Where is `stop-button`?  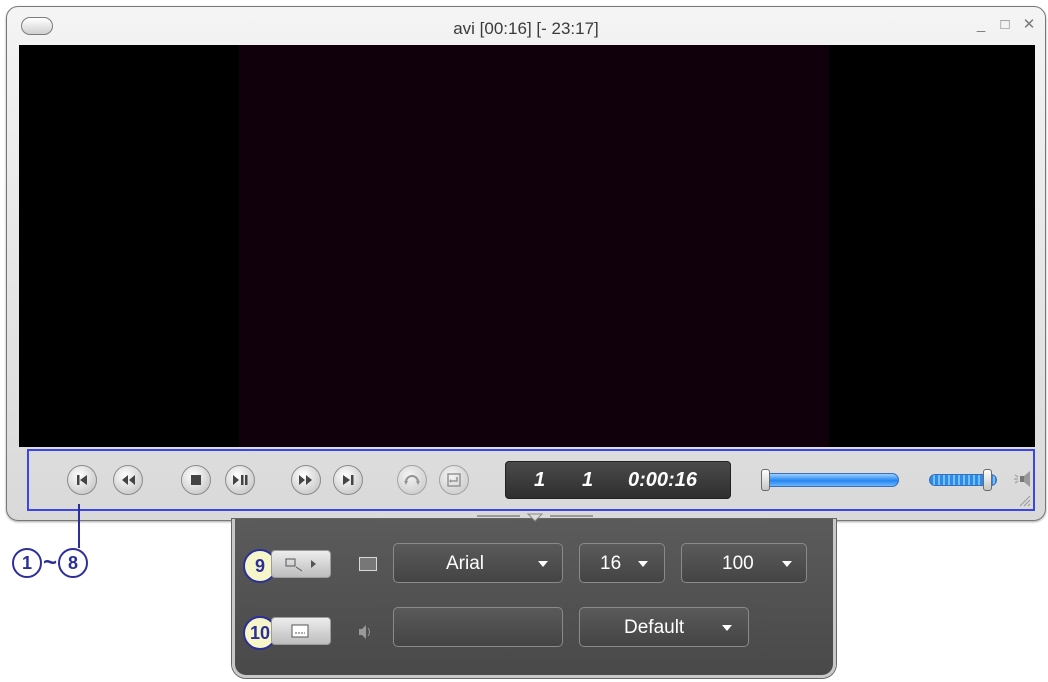
stop-button is located at coordinates (196, 480).